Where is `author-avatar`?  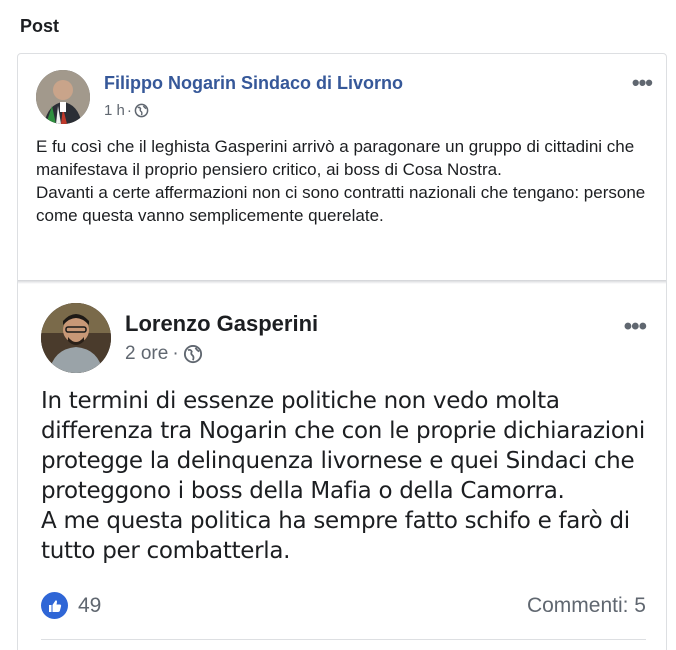
author-avatar is located at coordinates (63, 97).